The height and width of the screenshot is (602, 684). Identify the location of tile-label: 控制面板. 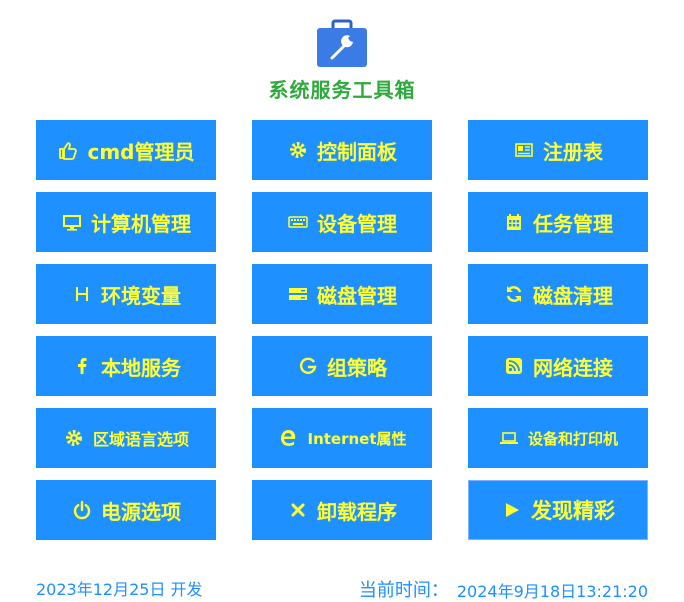
(357, 151).